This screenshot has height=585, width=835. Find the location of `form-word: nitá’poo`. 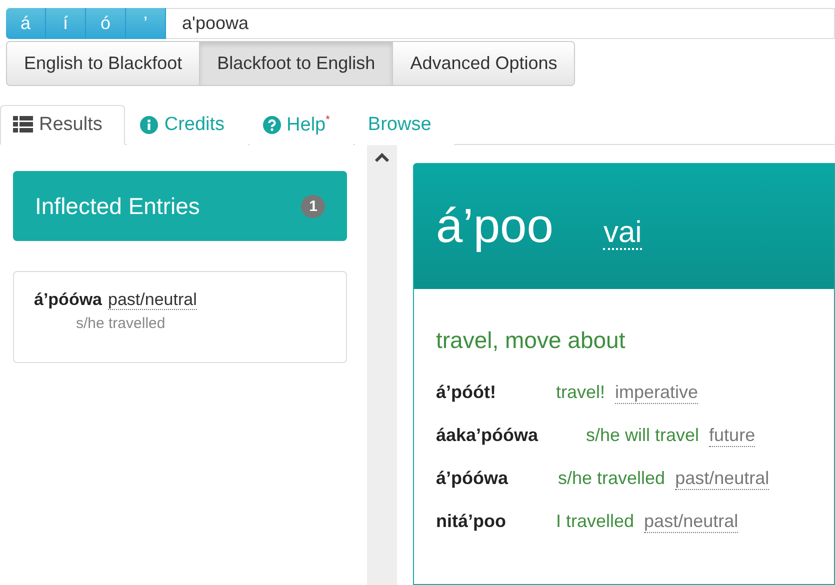

form-word: nitá’poo is located at coordinates (471, 521).